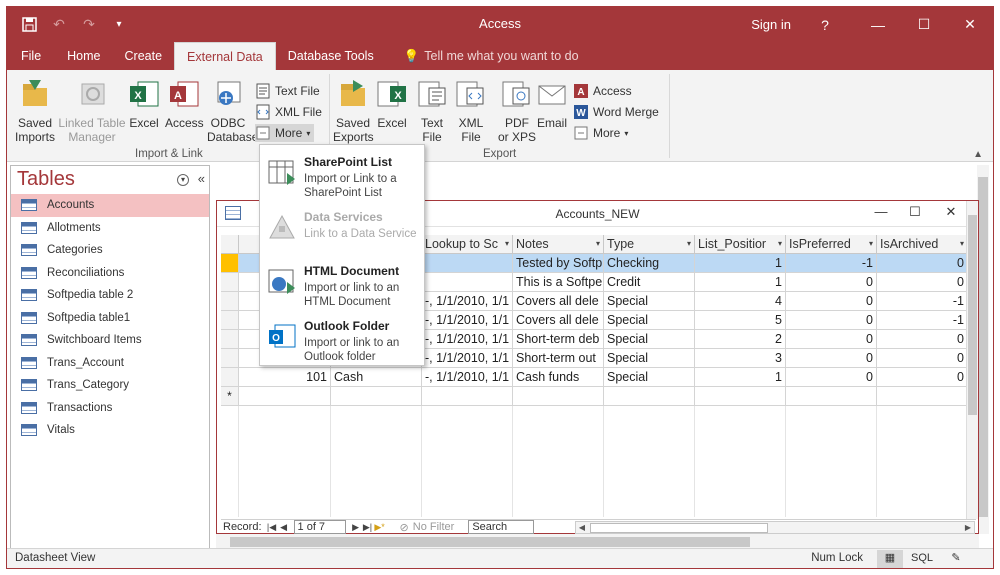 Image resolution: width=1000 pixels, height=575 pixels. I want to click on table-cell: Short-term out, so click(558, 358).